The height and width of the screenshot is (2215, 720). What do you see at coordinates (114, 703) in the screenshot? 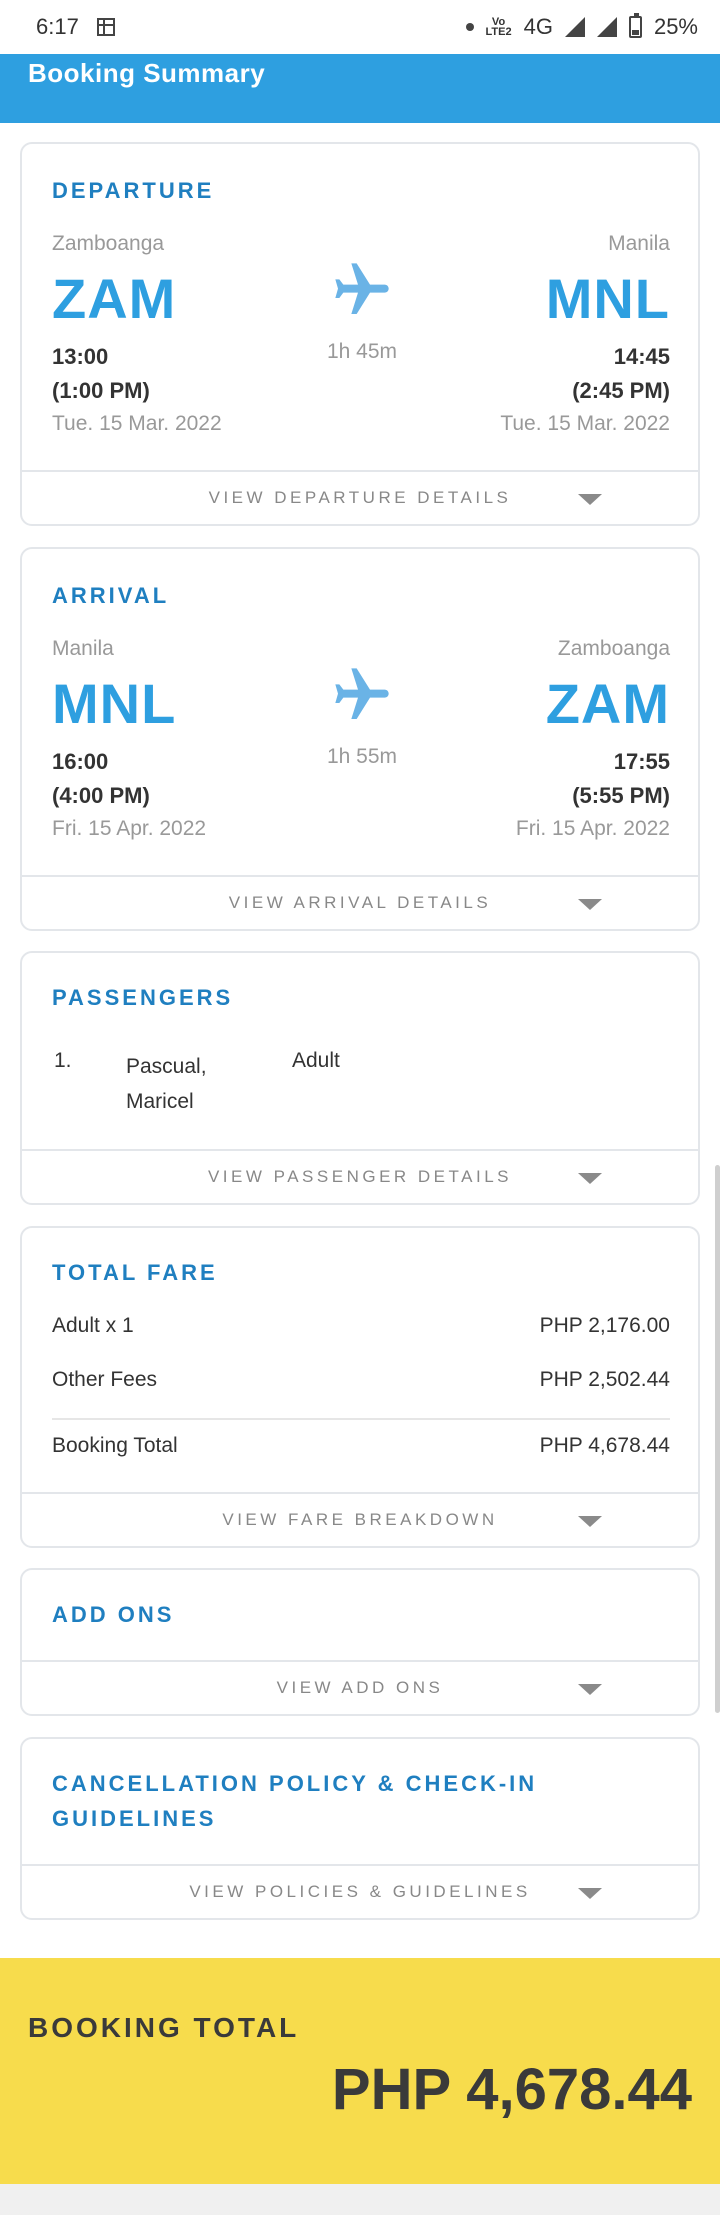
I see `origin-code: MNL` at bounding box center [114, 703].